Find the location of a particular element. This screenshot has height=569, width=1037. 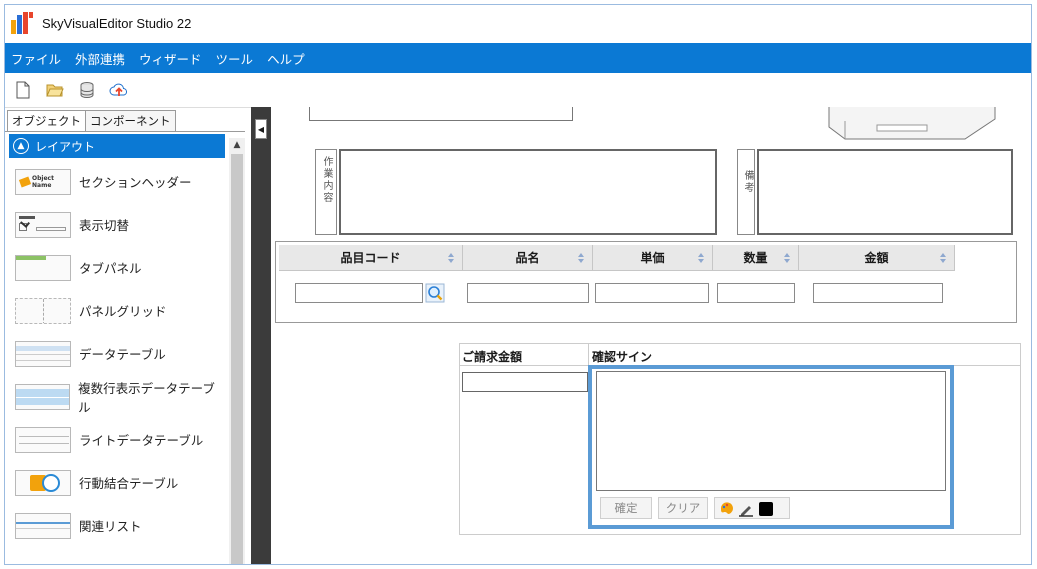

title-bar: SkyVisualEditor Studio 22 is located at coordinates (518, 23).